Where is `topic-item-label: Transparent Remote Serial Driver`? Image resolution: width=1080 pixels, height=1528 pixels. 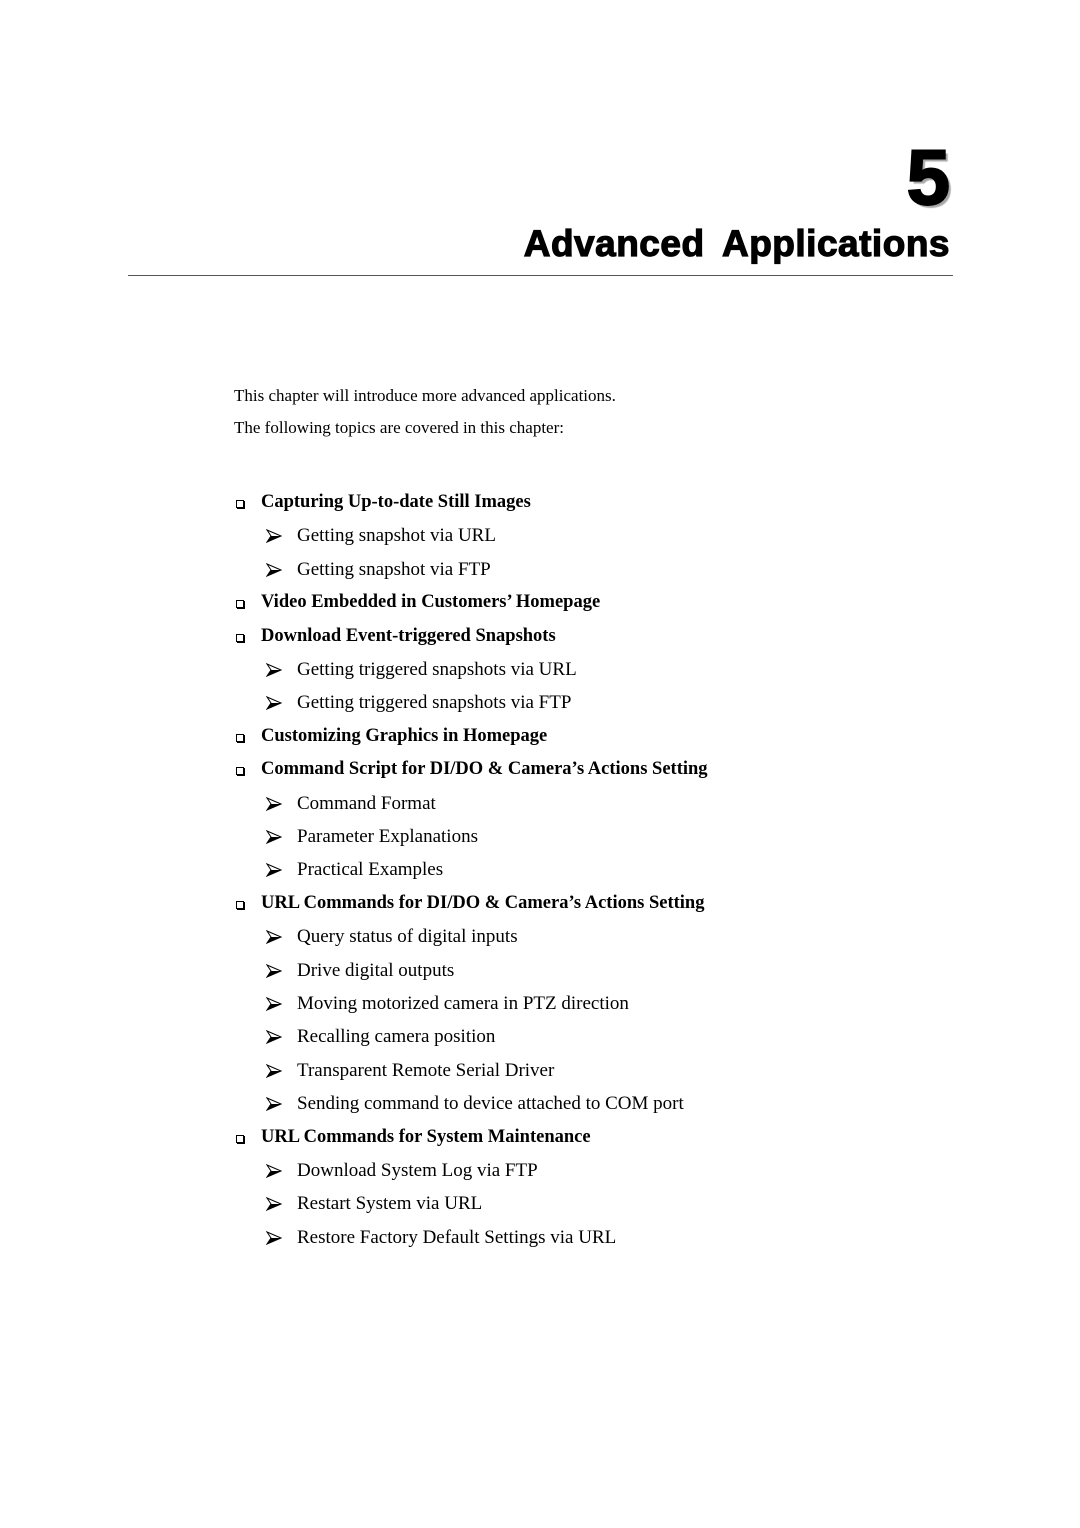
topic-item-label: Transparent Remote Serial Driver is located at coordinates (426, 1070).